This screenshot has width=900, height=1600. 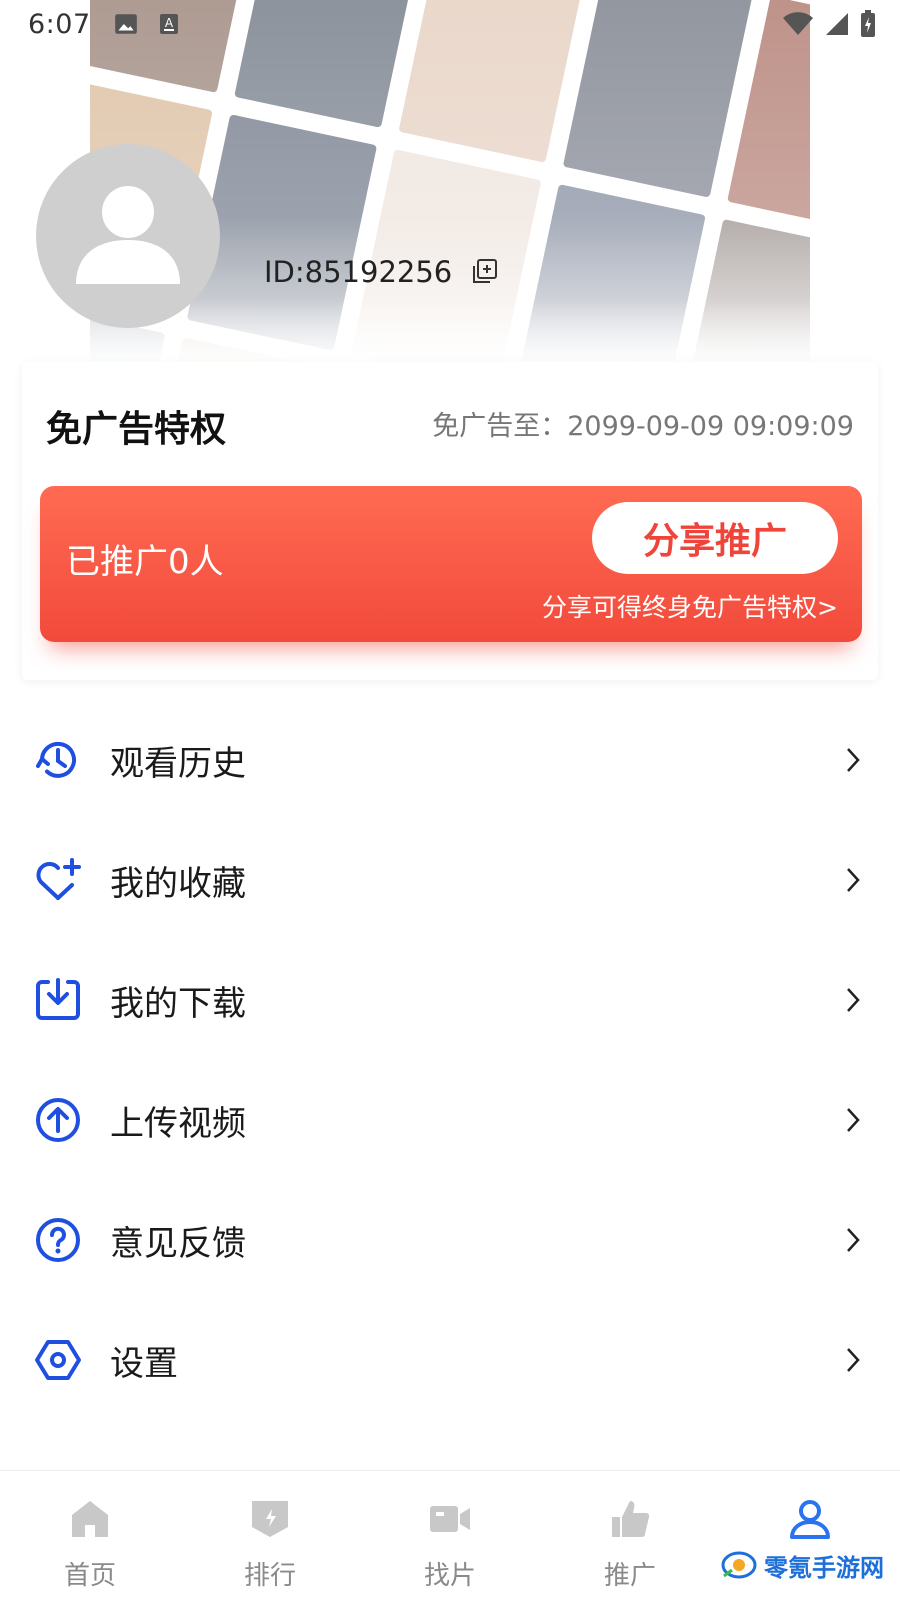 What do you see at coordinates (58, 1240) in the screenshot?
I see `feedback-question-icon` at bounding box center [58, 1240].